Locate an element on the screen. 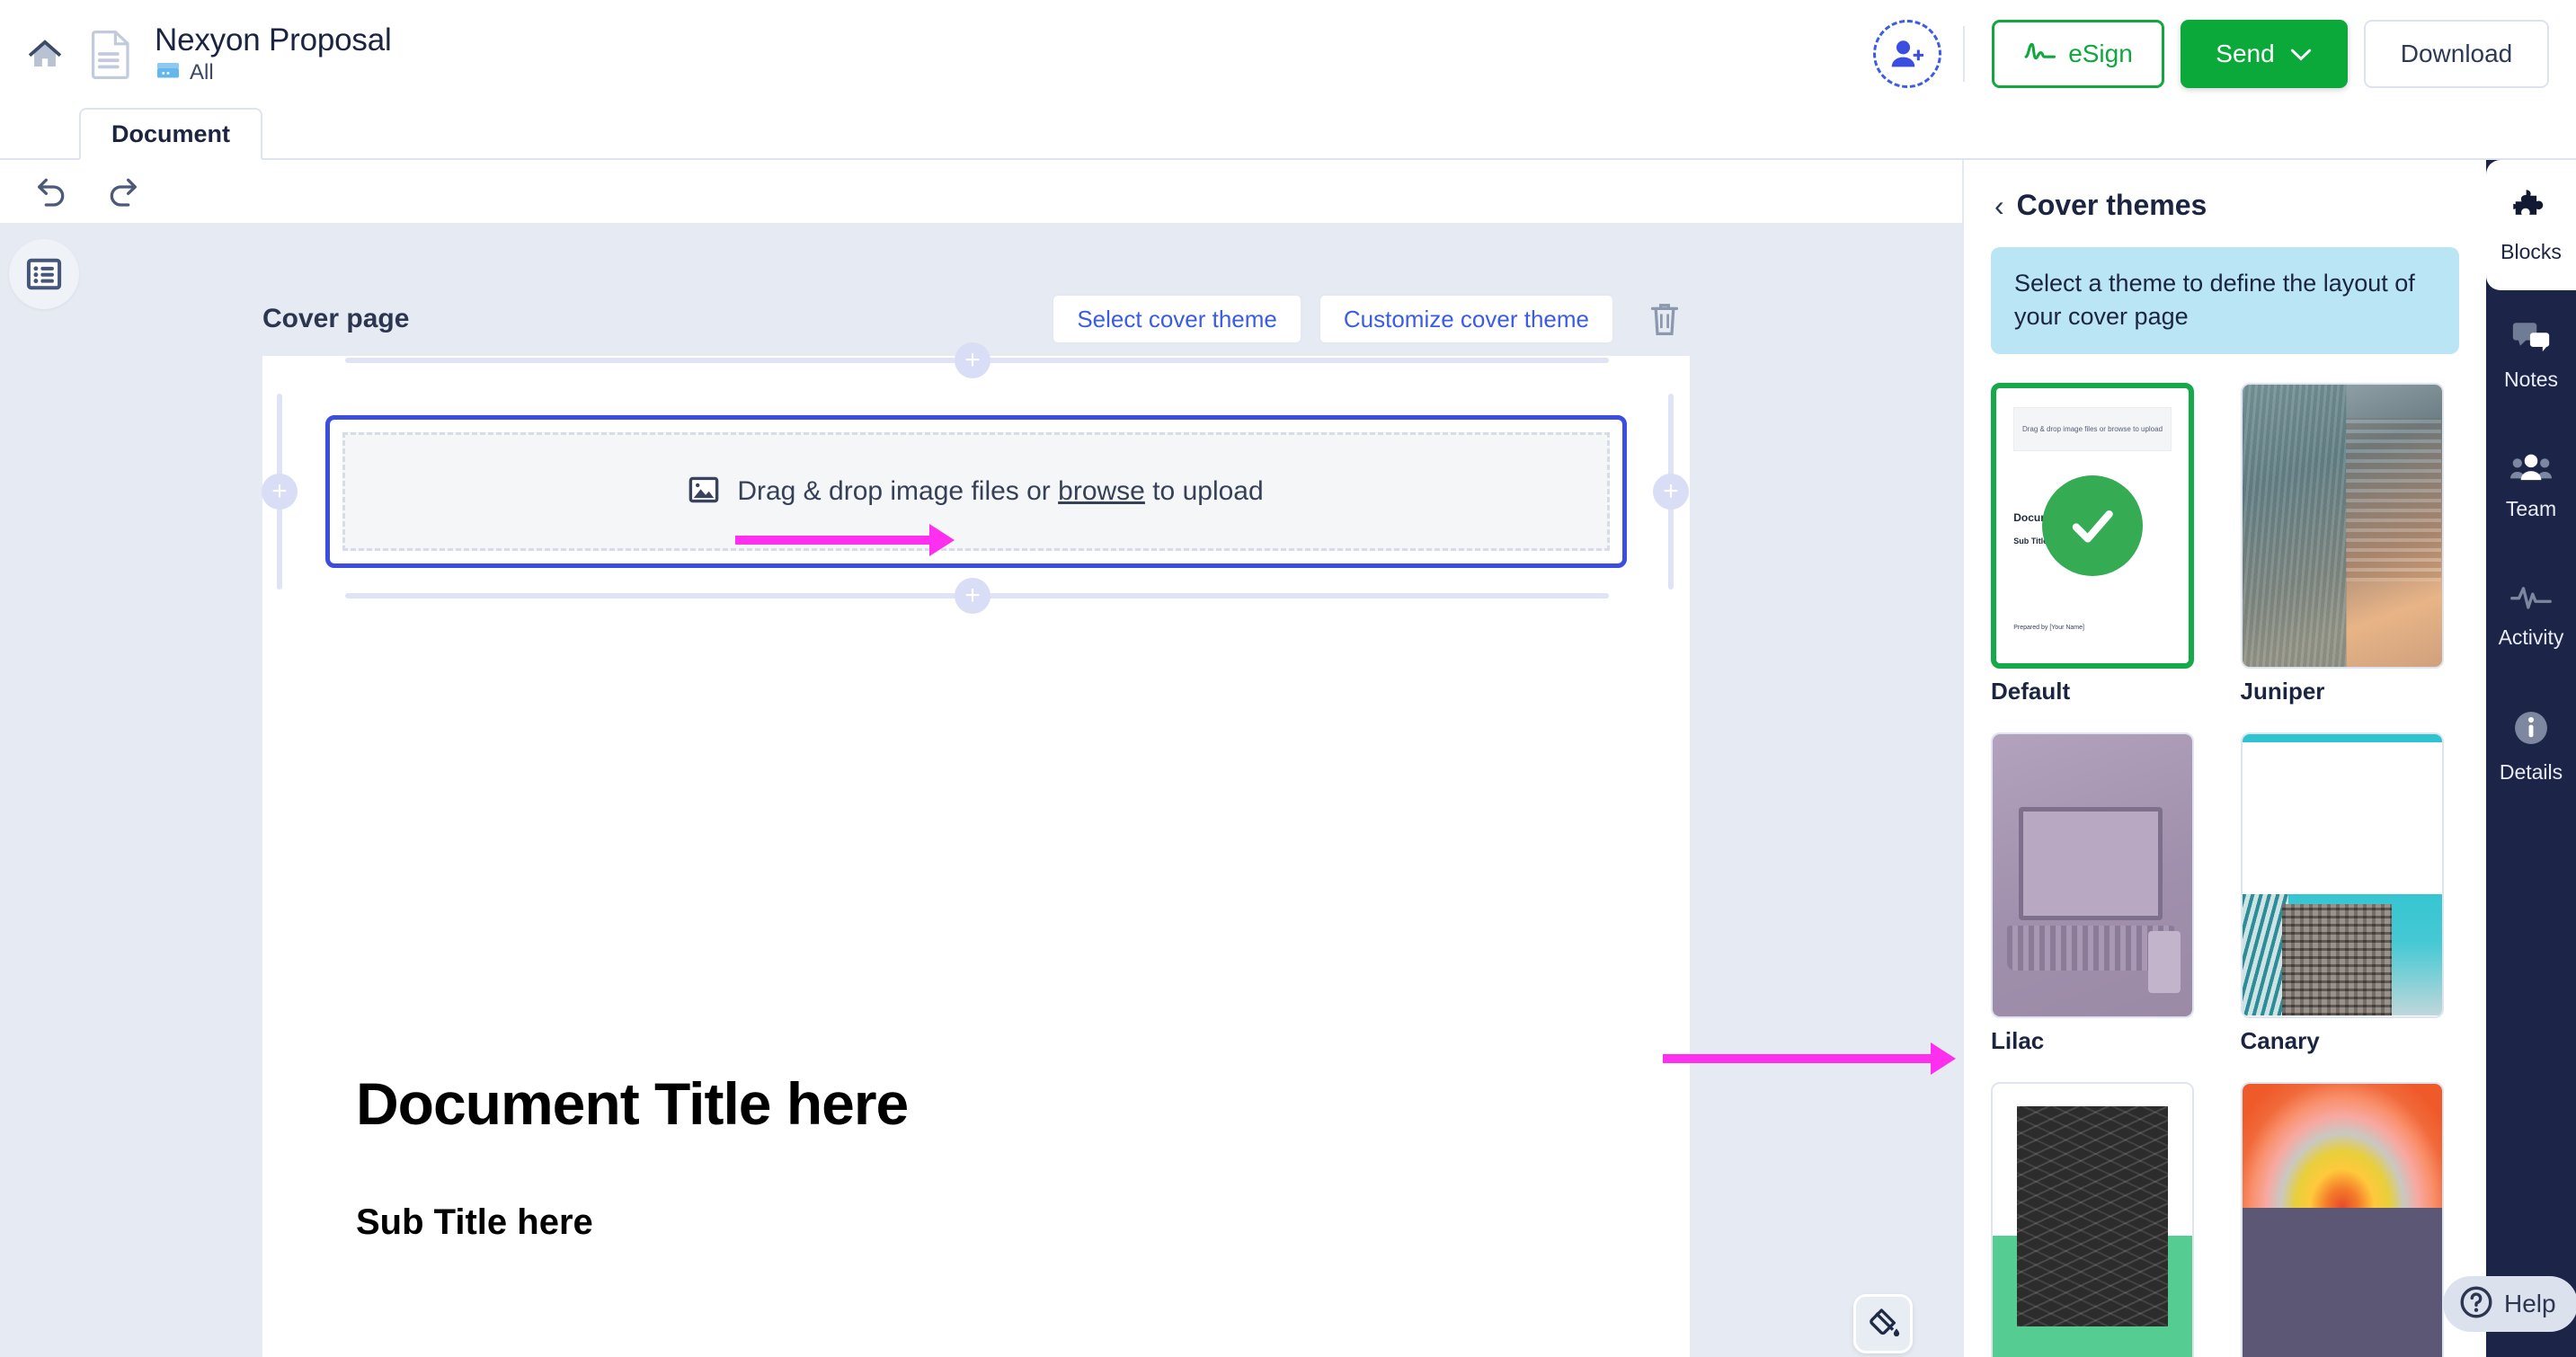 This screenshot has height=1357, width=2576. right-nav-rail: Blocks Notes Team Activity Details is located at coordinates (2531, 758).